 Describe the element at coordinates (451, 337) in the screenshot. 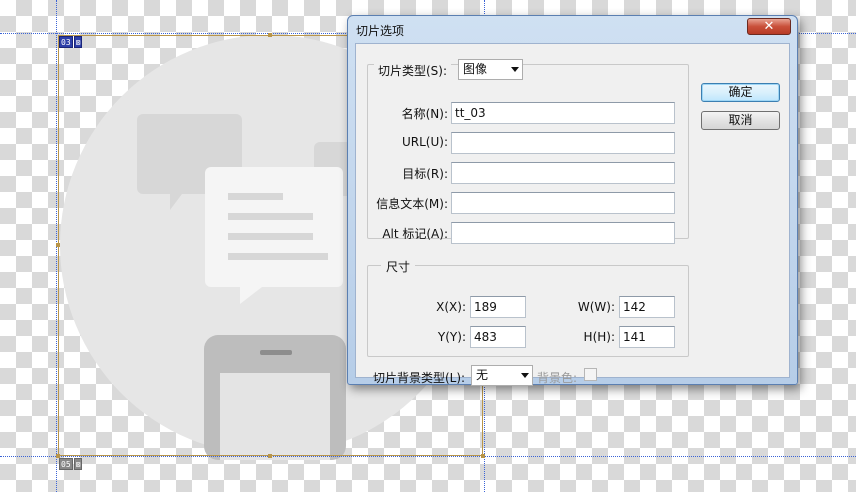

I see `y-label: Y(Y):` at that location.